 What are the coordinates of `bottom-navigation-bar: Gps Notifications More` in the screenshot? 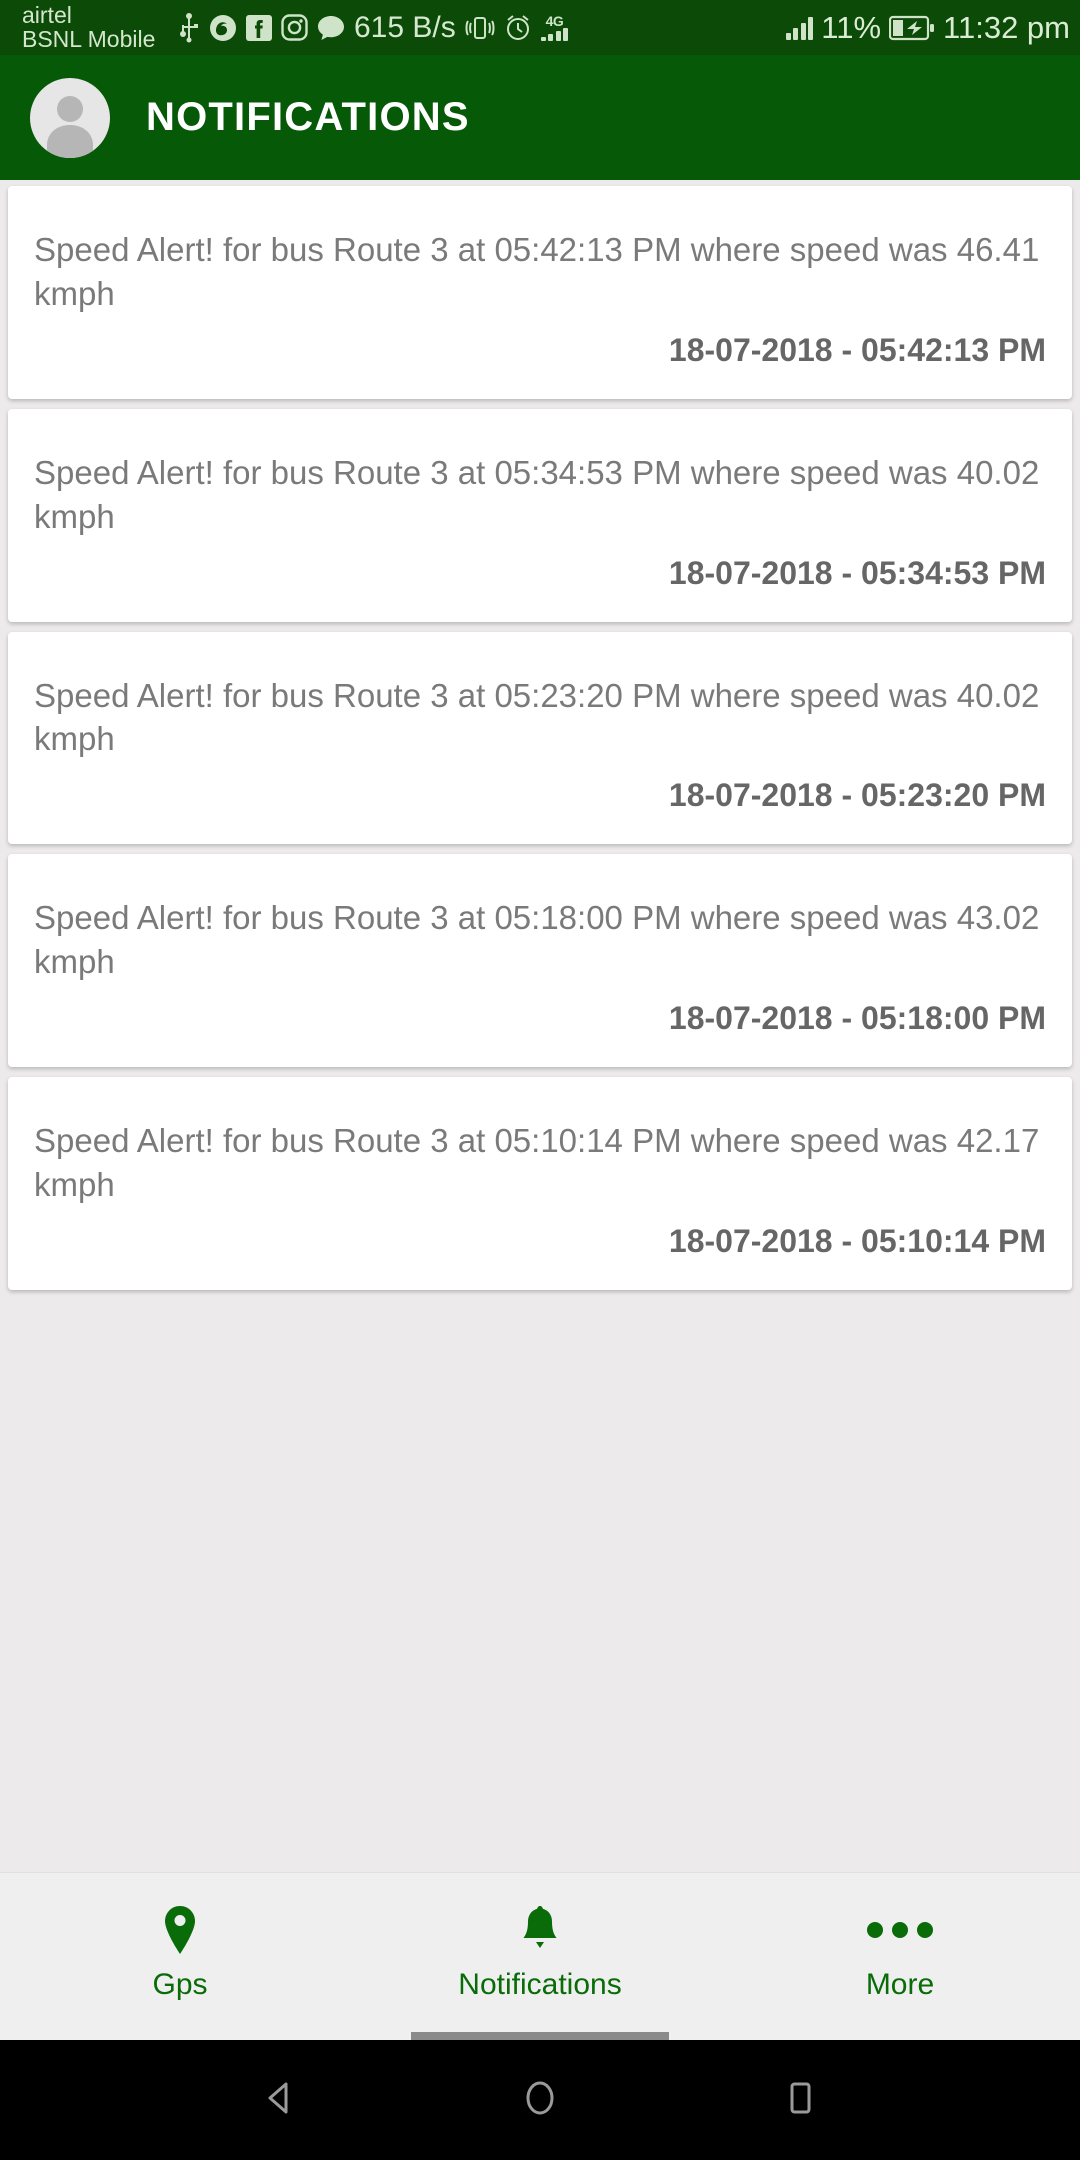 It's located at (540, 1952).